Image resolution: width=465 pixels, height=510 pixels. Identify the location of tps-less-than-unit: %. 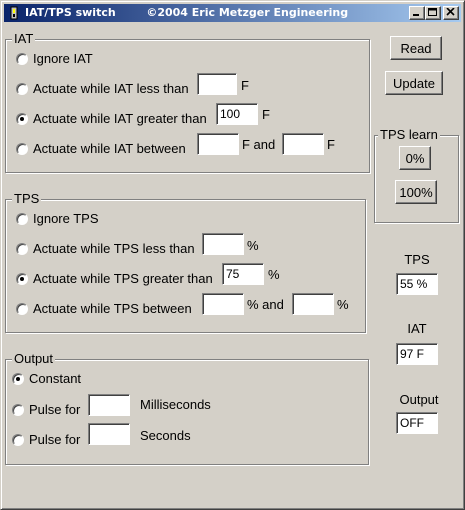
(253, 245).